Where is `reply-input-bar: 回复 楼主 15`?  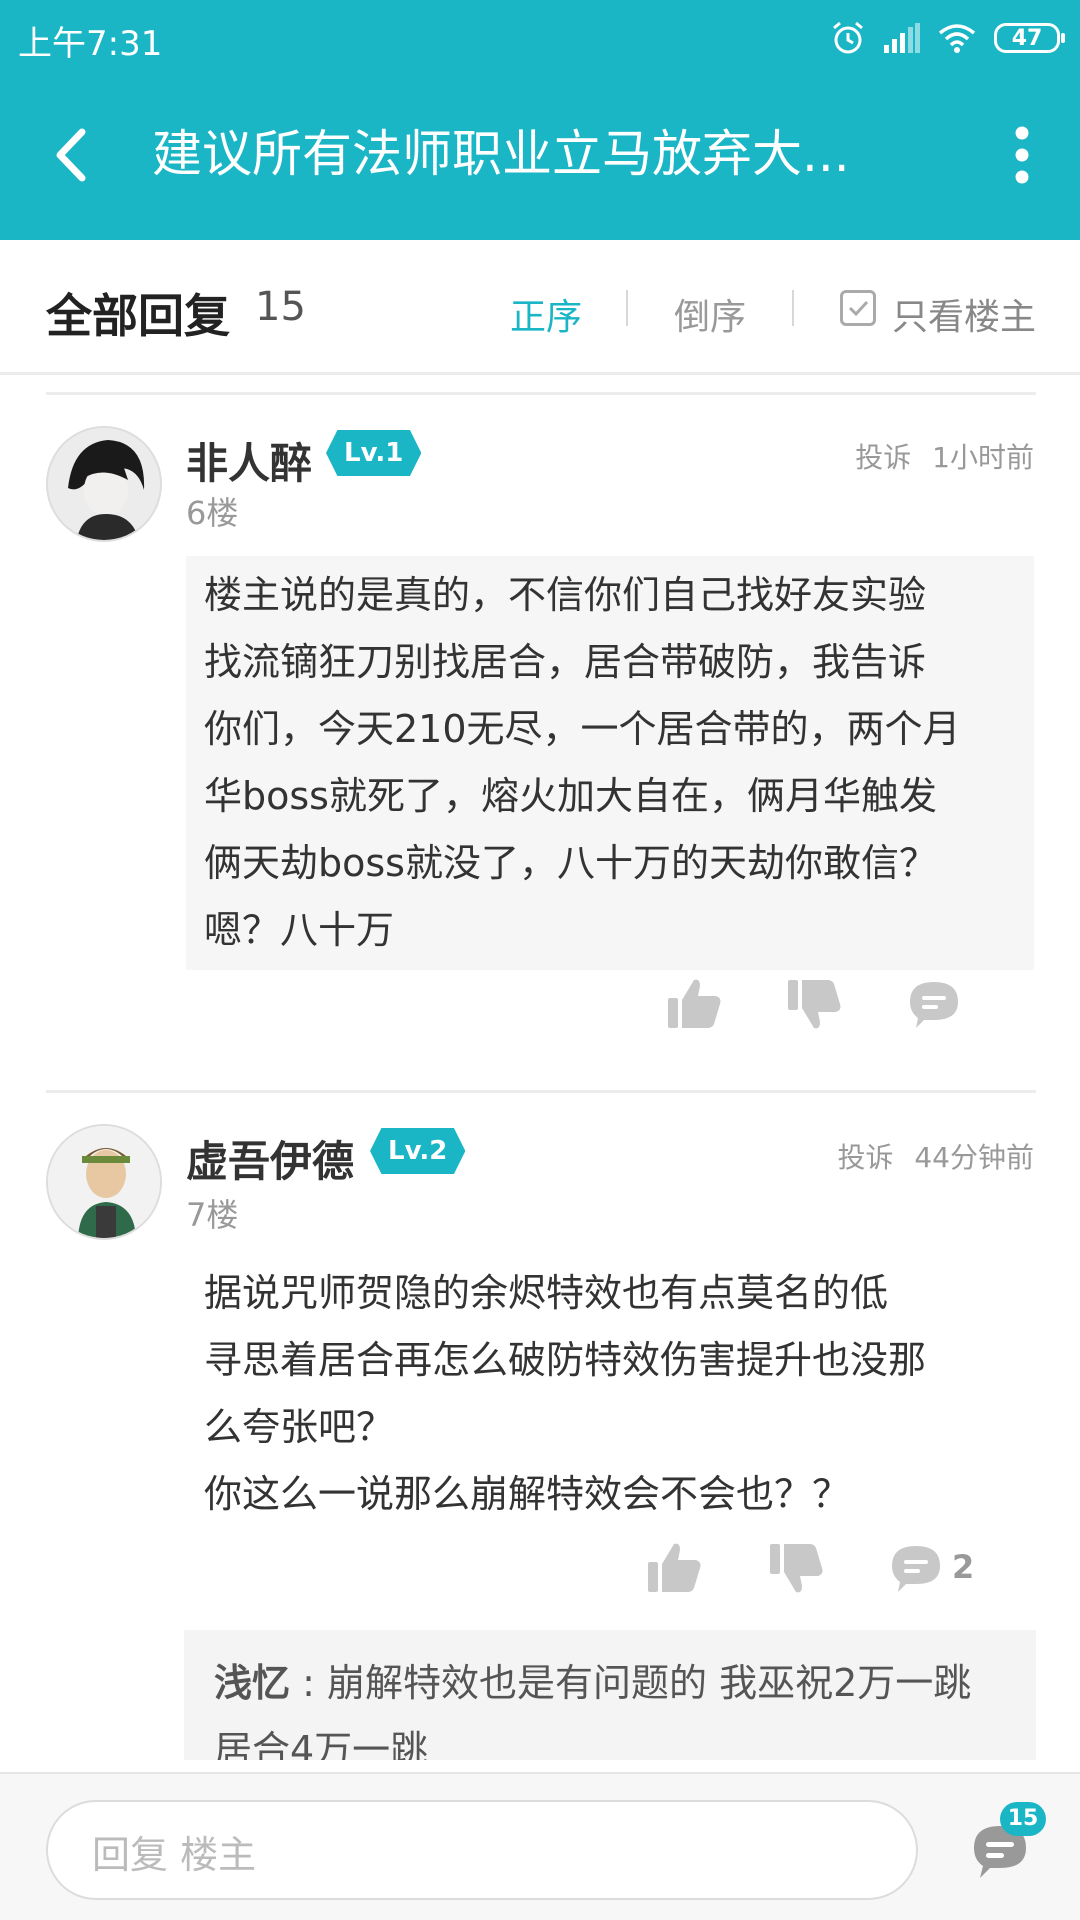 reply-input-bar: 回复 楼主 15 is located at coordinates (540, 1846).